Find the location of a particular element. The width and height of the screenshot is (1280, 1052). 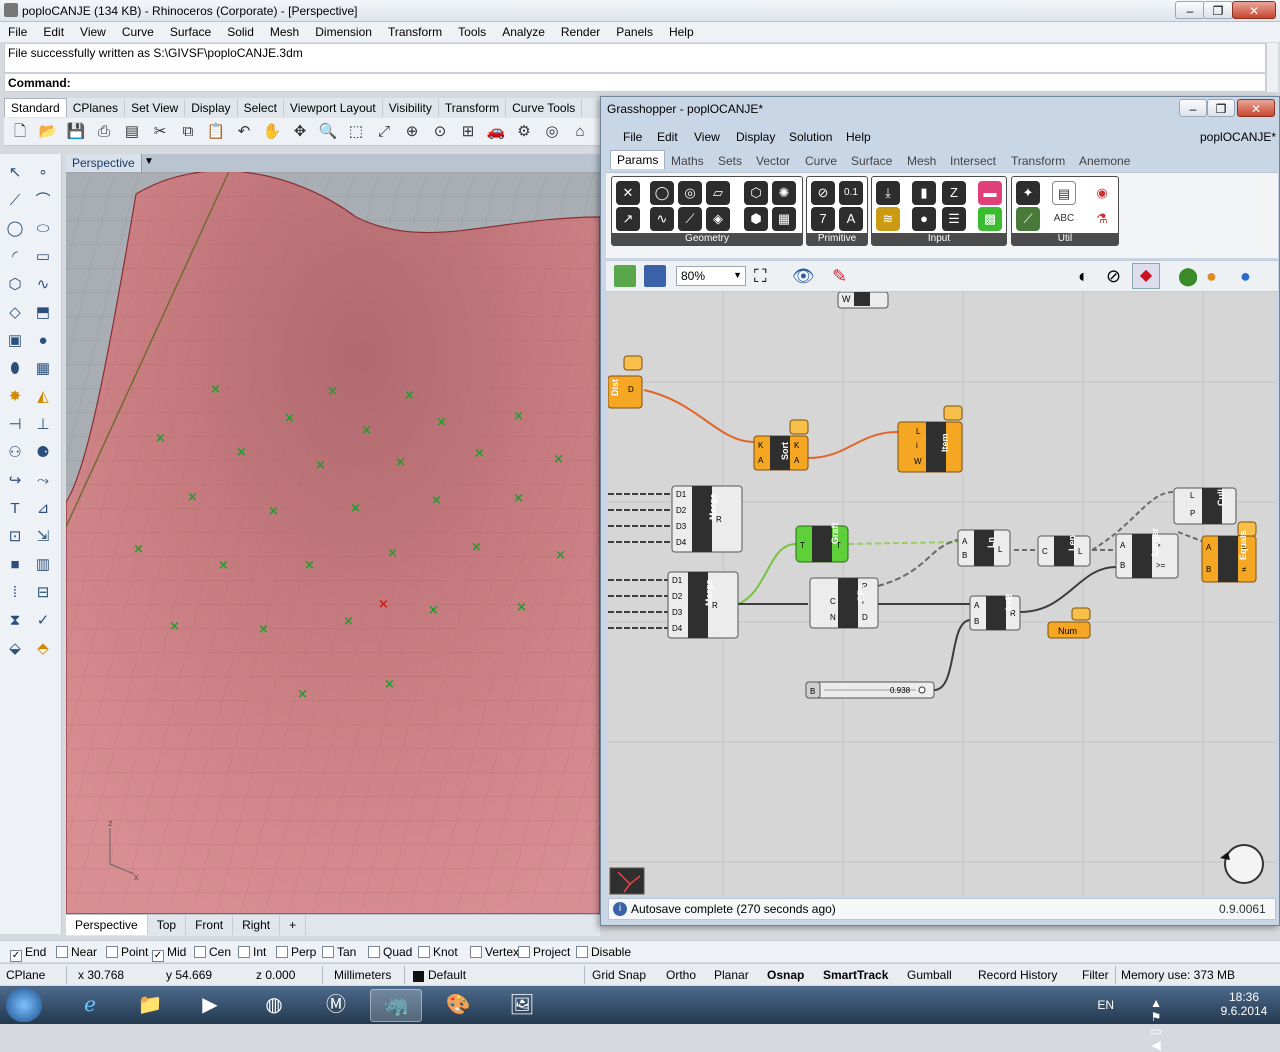

gh-save-icon is located at coordinates (655, 276).